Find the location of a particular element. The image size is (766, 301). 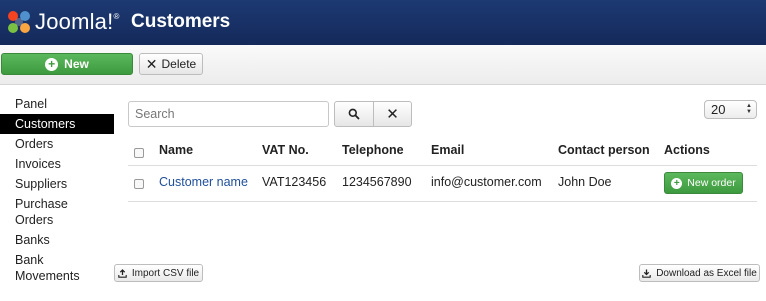

select-all-checkbox is located at coordinates (139, 153).